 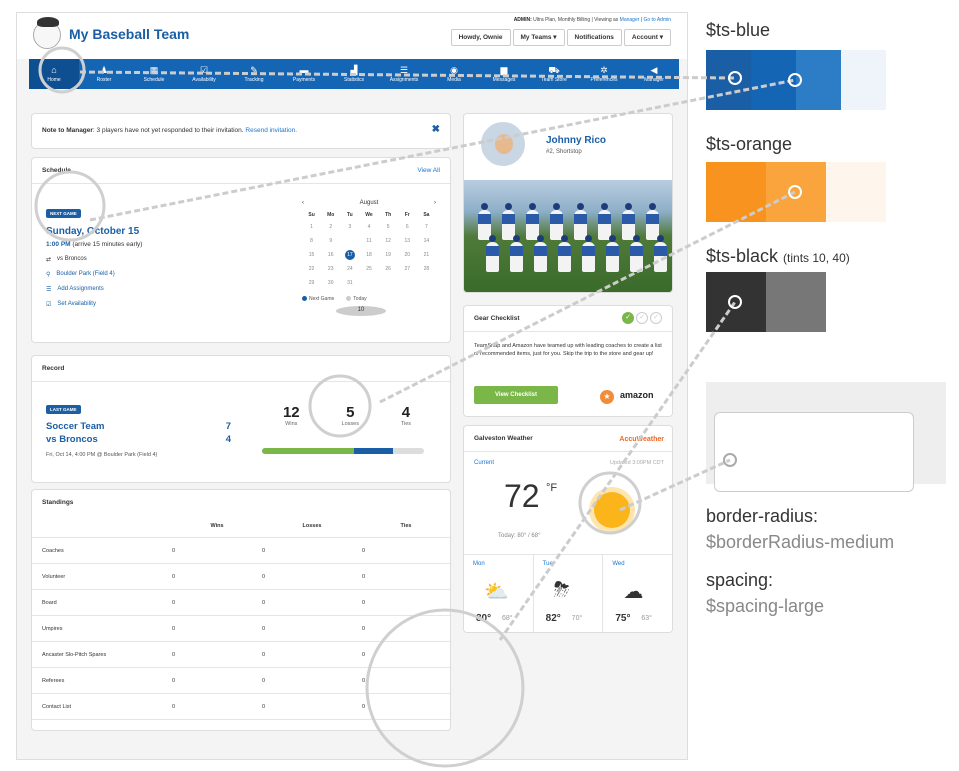 What do you see at coordinates (331, 227) in the screenshot?
I see `calendar-day: 2` at bounding box center [331, 227].